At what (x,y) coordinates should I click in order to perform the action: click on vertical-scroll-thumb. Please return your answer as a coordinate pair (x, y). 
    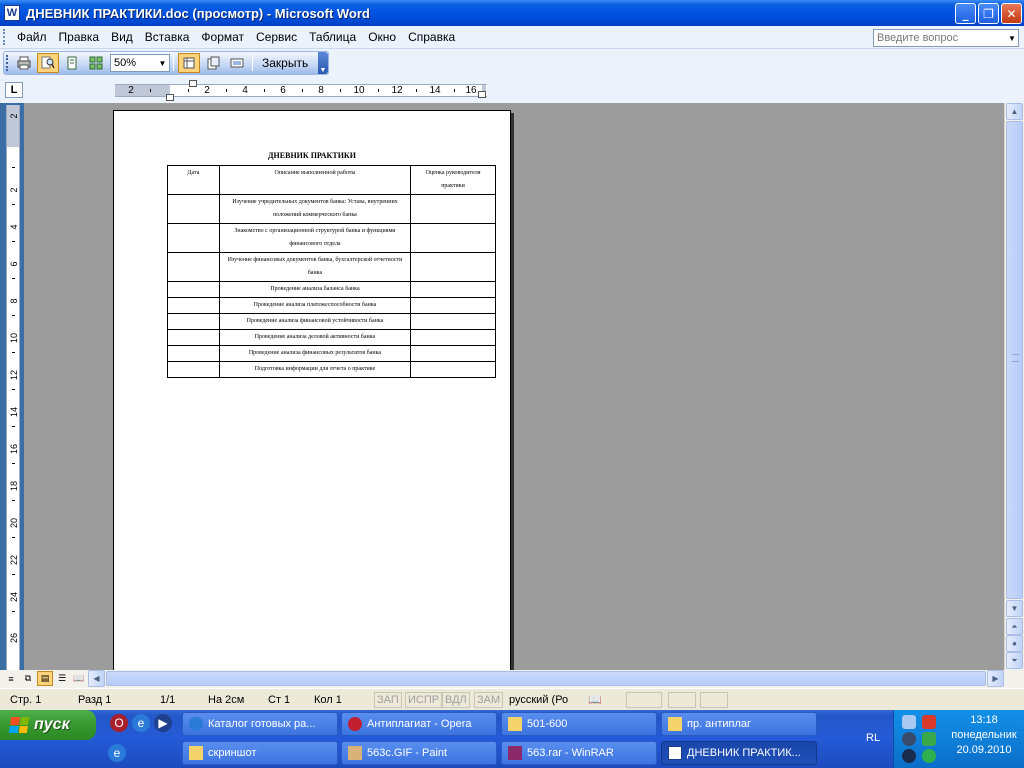
    Looking at the image, I should click on (1014, 360).